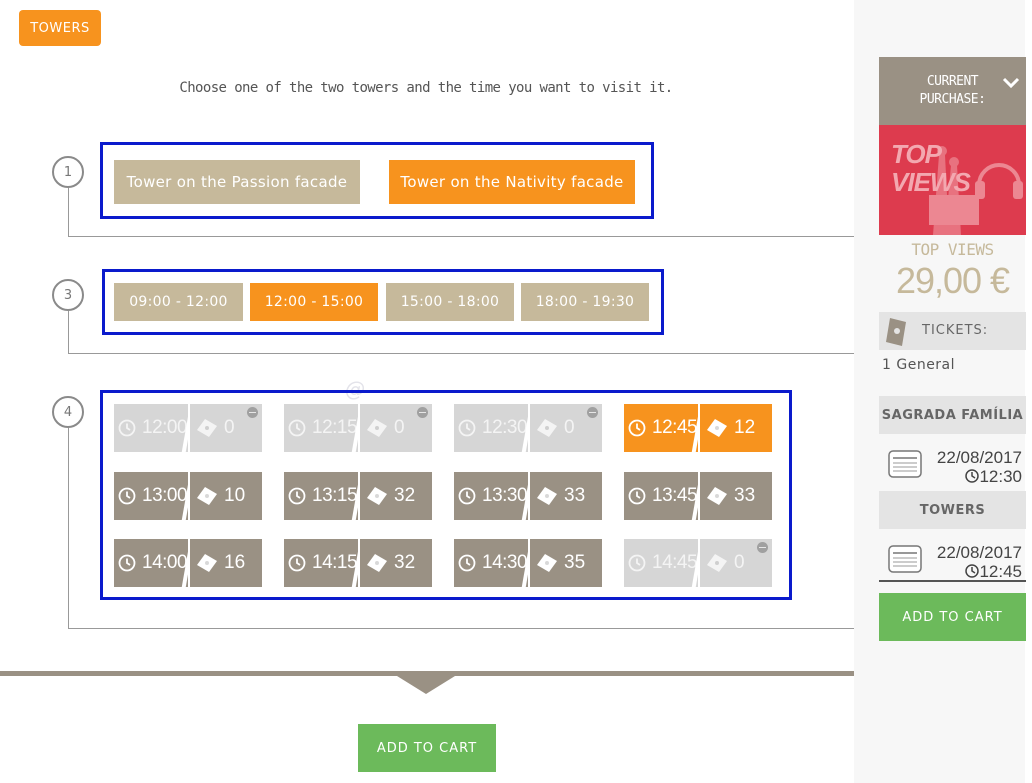 This screenshot has width=1032, height=783. Describe the element at coordinates (321, 563) in the screenshot. I see `slot-time: 14:15` at that location.